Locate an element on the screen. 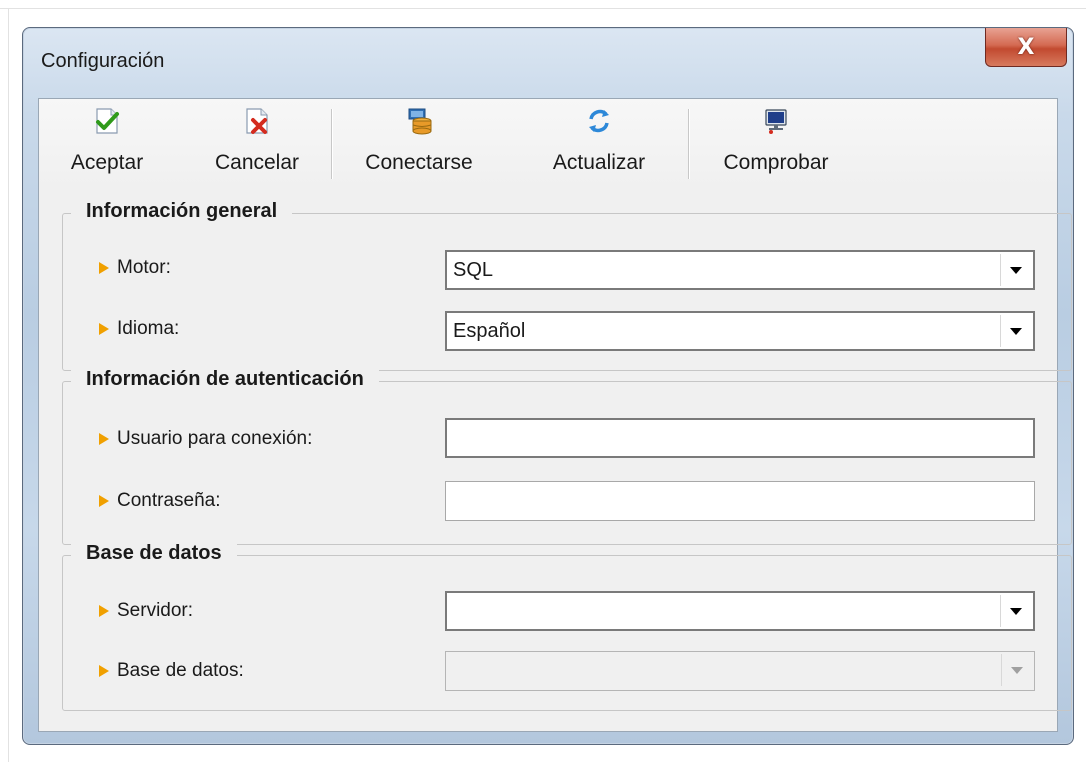  database-legend: Base de datos is located at coordinates (154, 553).